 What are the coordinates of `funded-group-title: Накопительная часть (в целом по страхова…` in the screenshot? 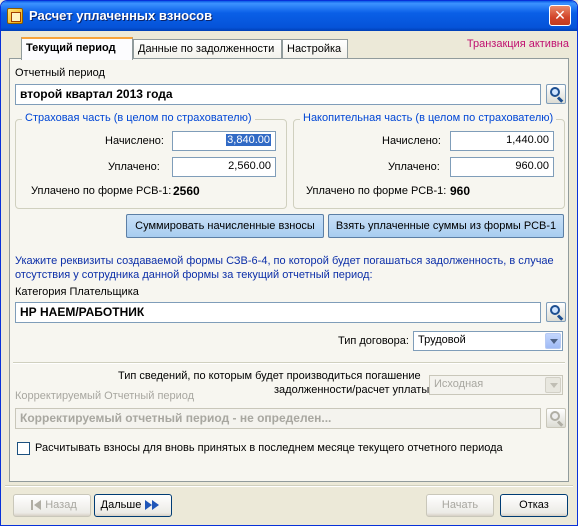 It's located at (428, 118).